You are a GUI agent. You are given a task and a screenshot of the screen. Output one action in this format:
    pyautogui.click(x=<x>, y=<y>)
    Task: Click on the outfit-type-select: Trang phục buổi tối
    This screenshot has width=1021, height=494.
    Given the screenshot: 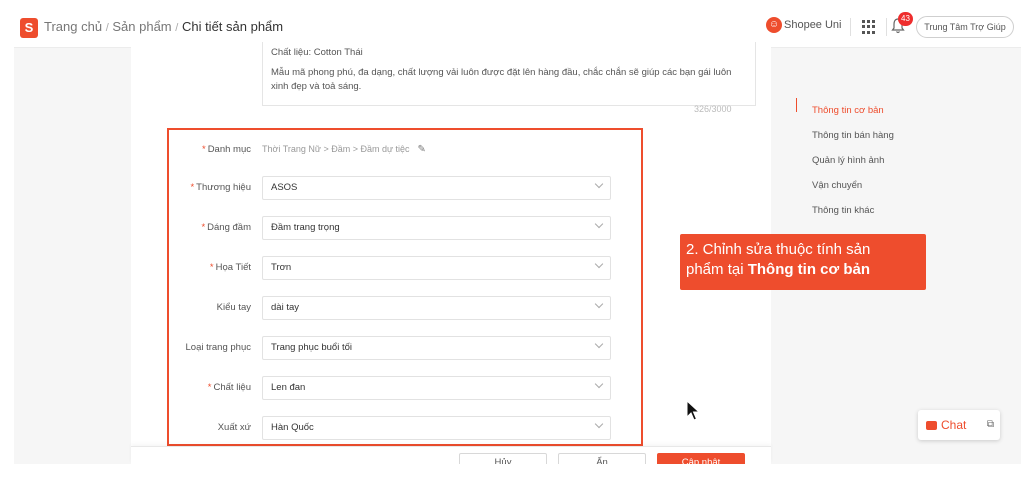 What is the action you would take?
    pyautogui.click(x=436, y=348)
    